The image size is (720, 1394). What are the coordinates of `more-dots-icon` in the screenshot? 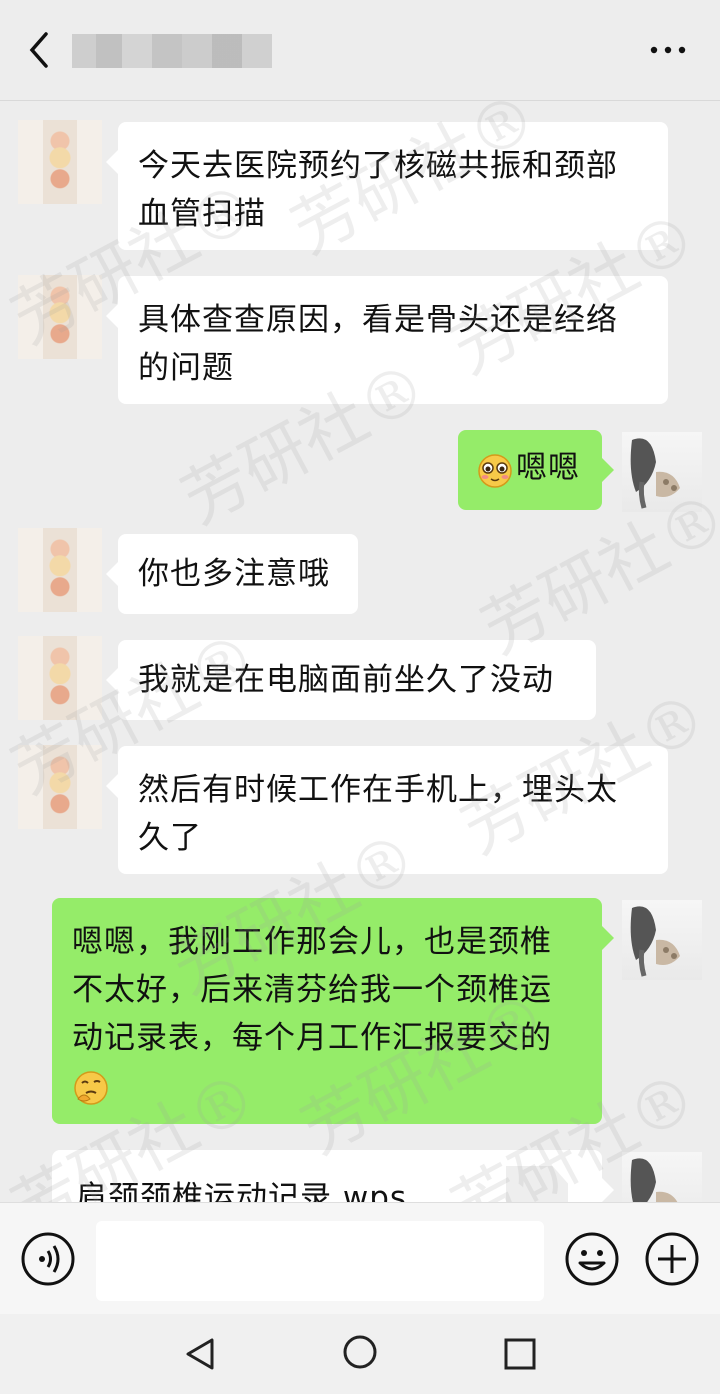 It's located at (668, 50).